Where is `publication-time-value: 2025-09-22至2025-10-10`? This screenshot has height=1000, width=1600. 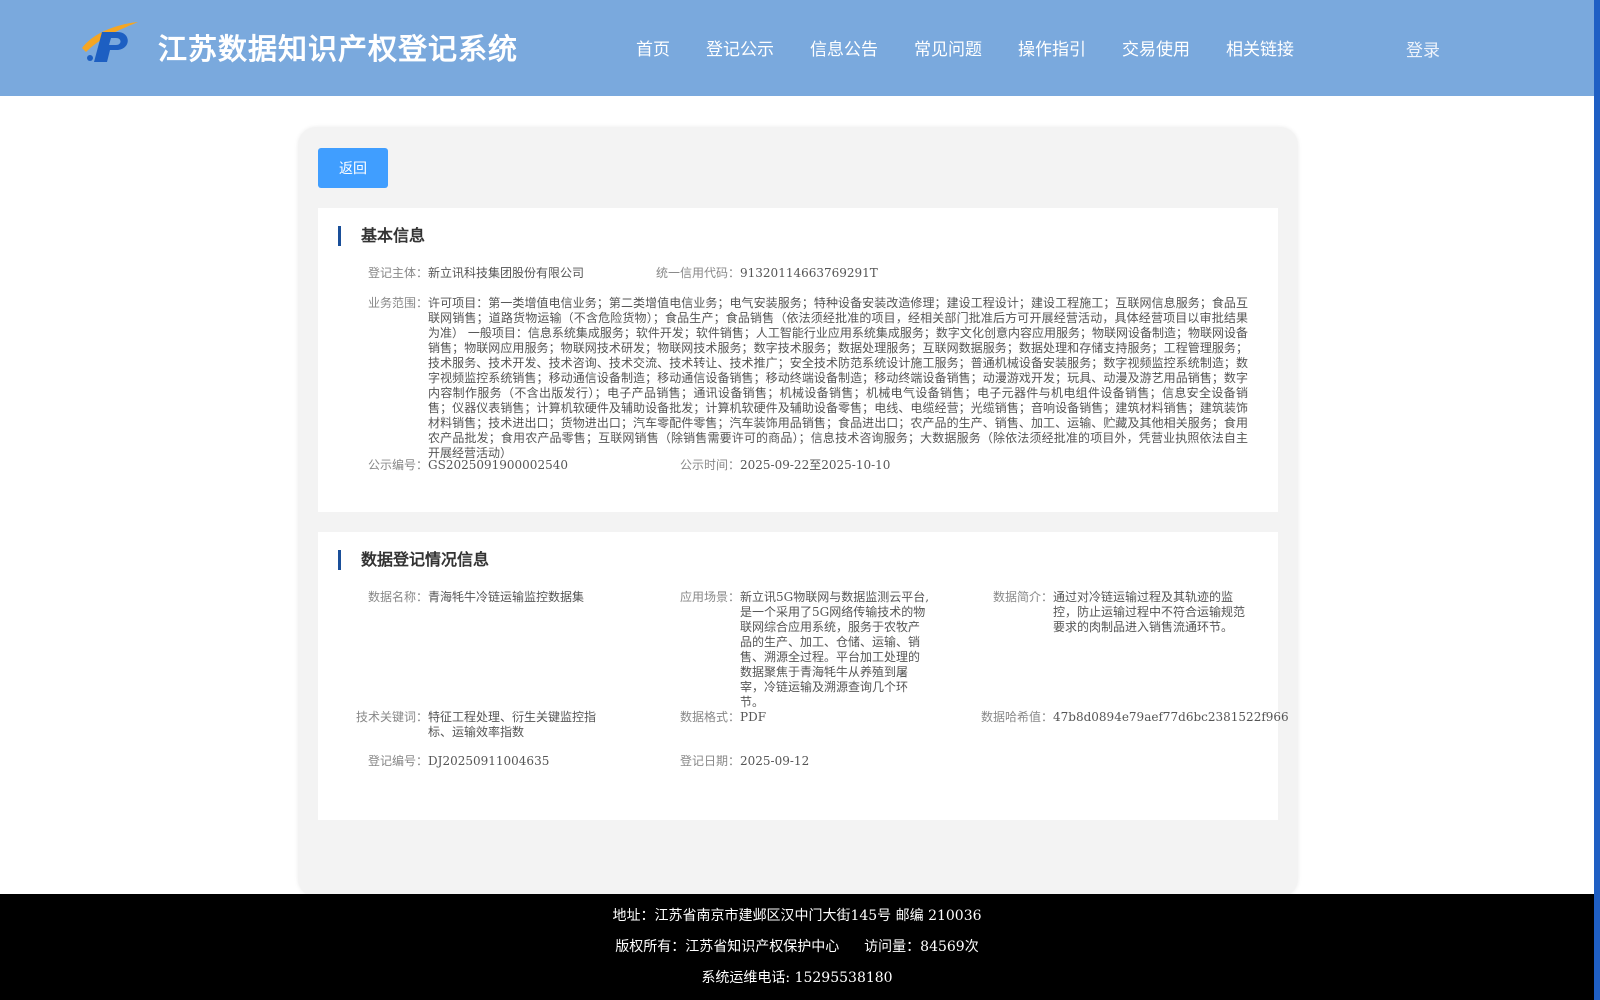
publication-time-value: 2025-09-22至2025-10-10 is located at coordinates (815, 465).